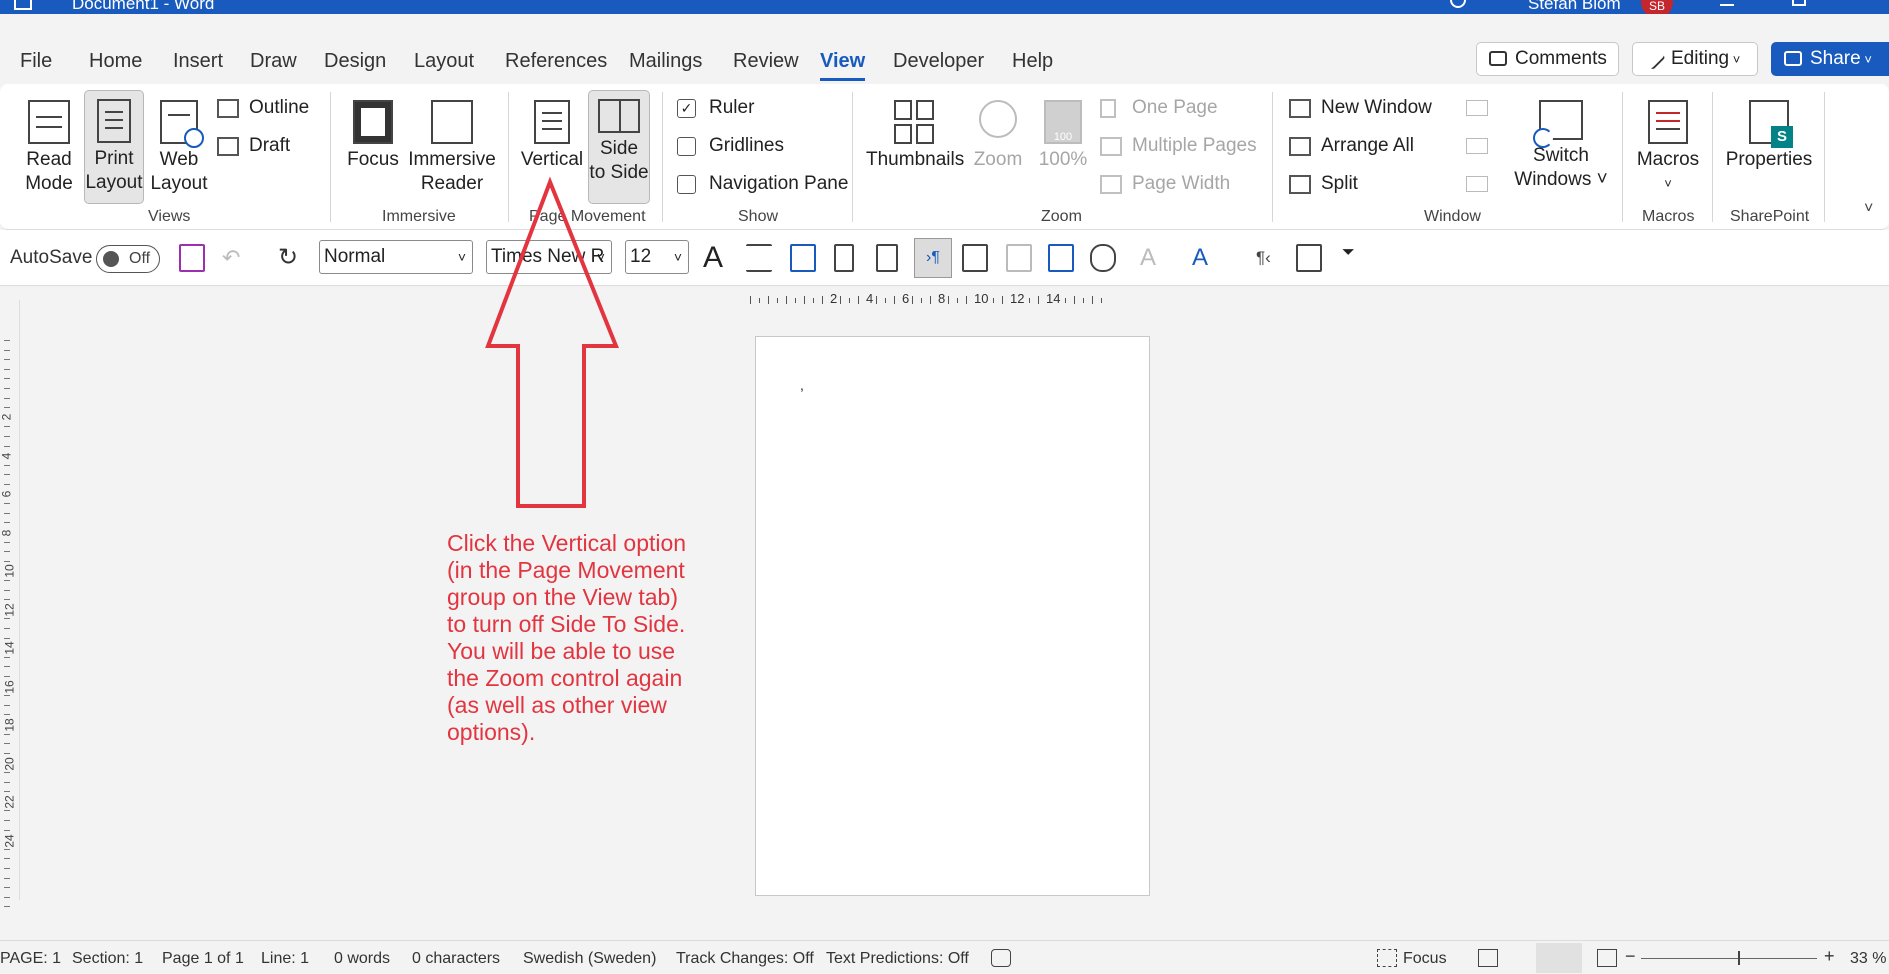  I want to click on avatar: SB, so click(1657, 7).